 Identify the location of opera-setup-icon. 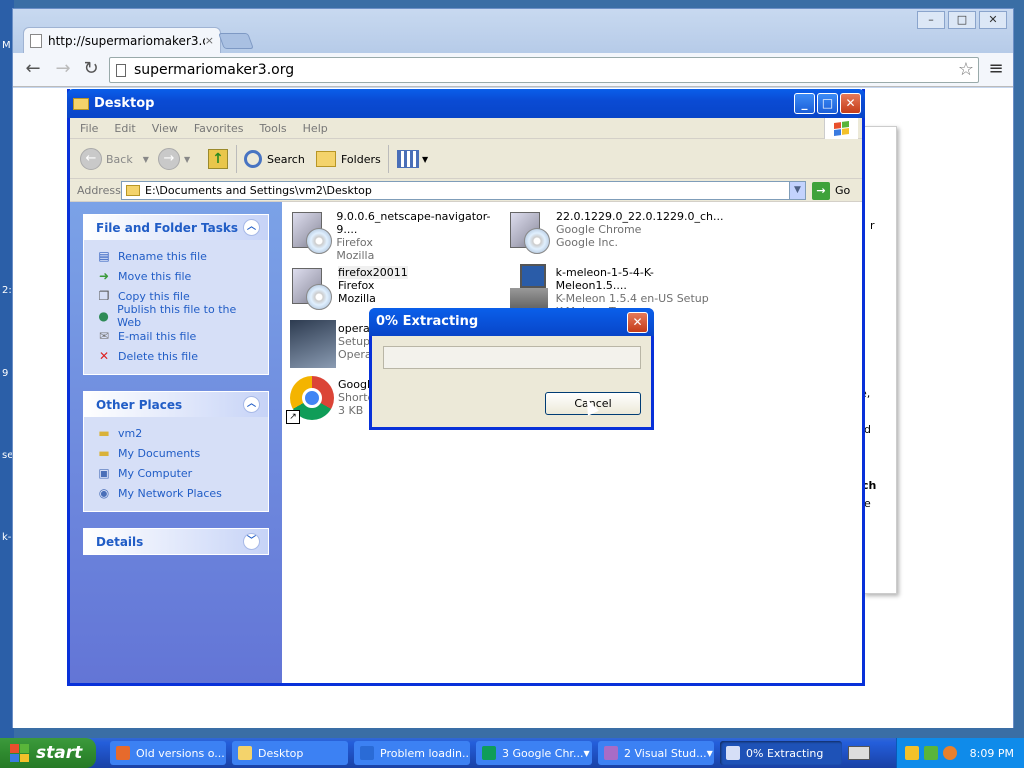
(311, 343).